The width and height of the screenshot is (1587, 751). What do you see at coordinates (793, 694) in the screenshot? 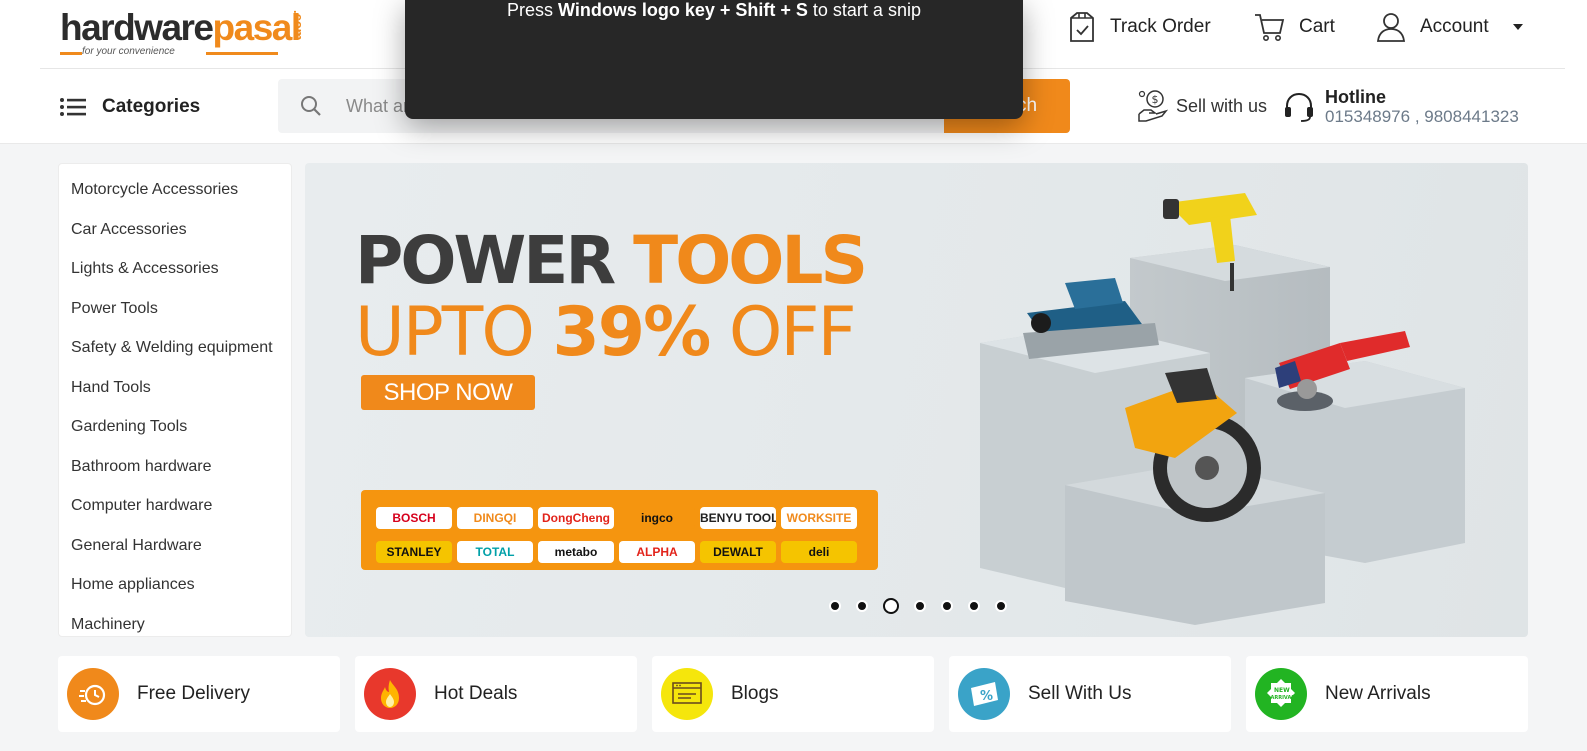
I see `feature-card: Blogs` at bounding box center [793, 694].